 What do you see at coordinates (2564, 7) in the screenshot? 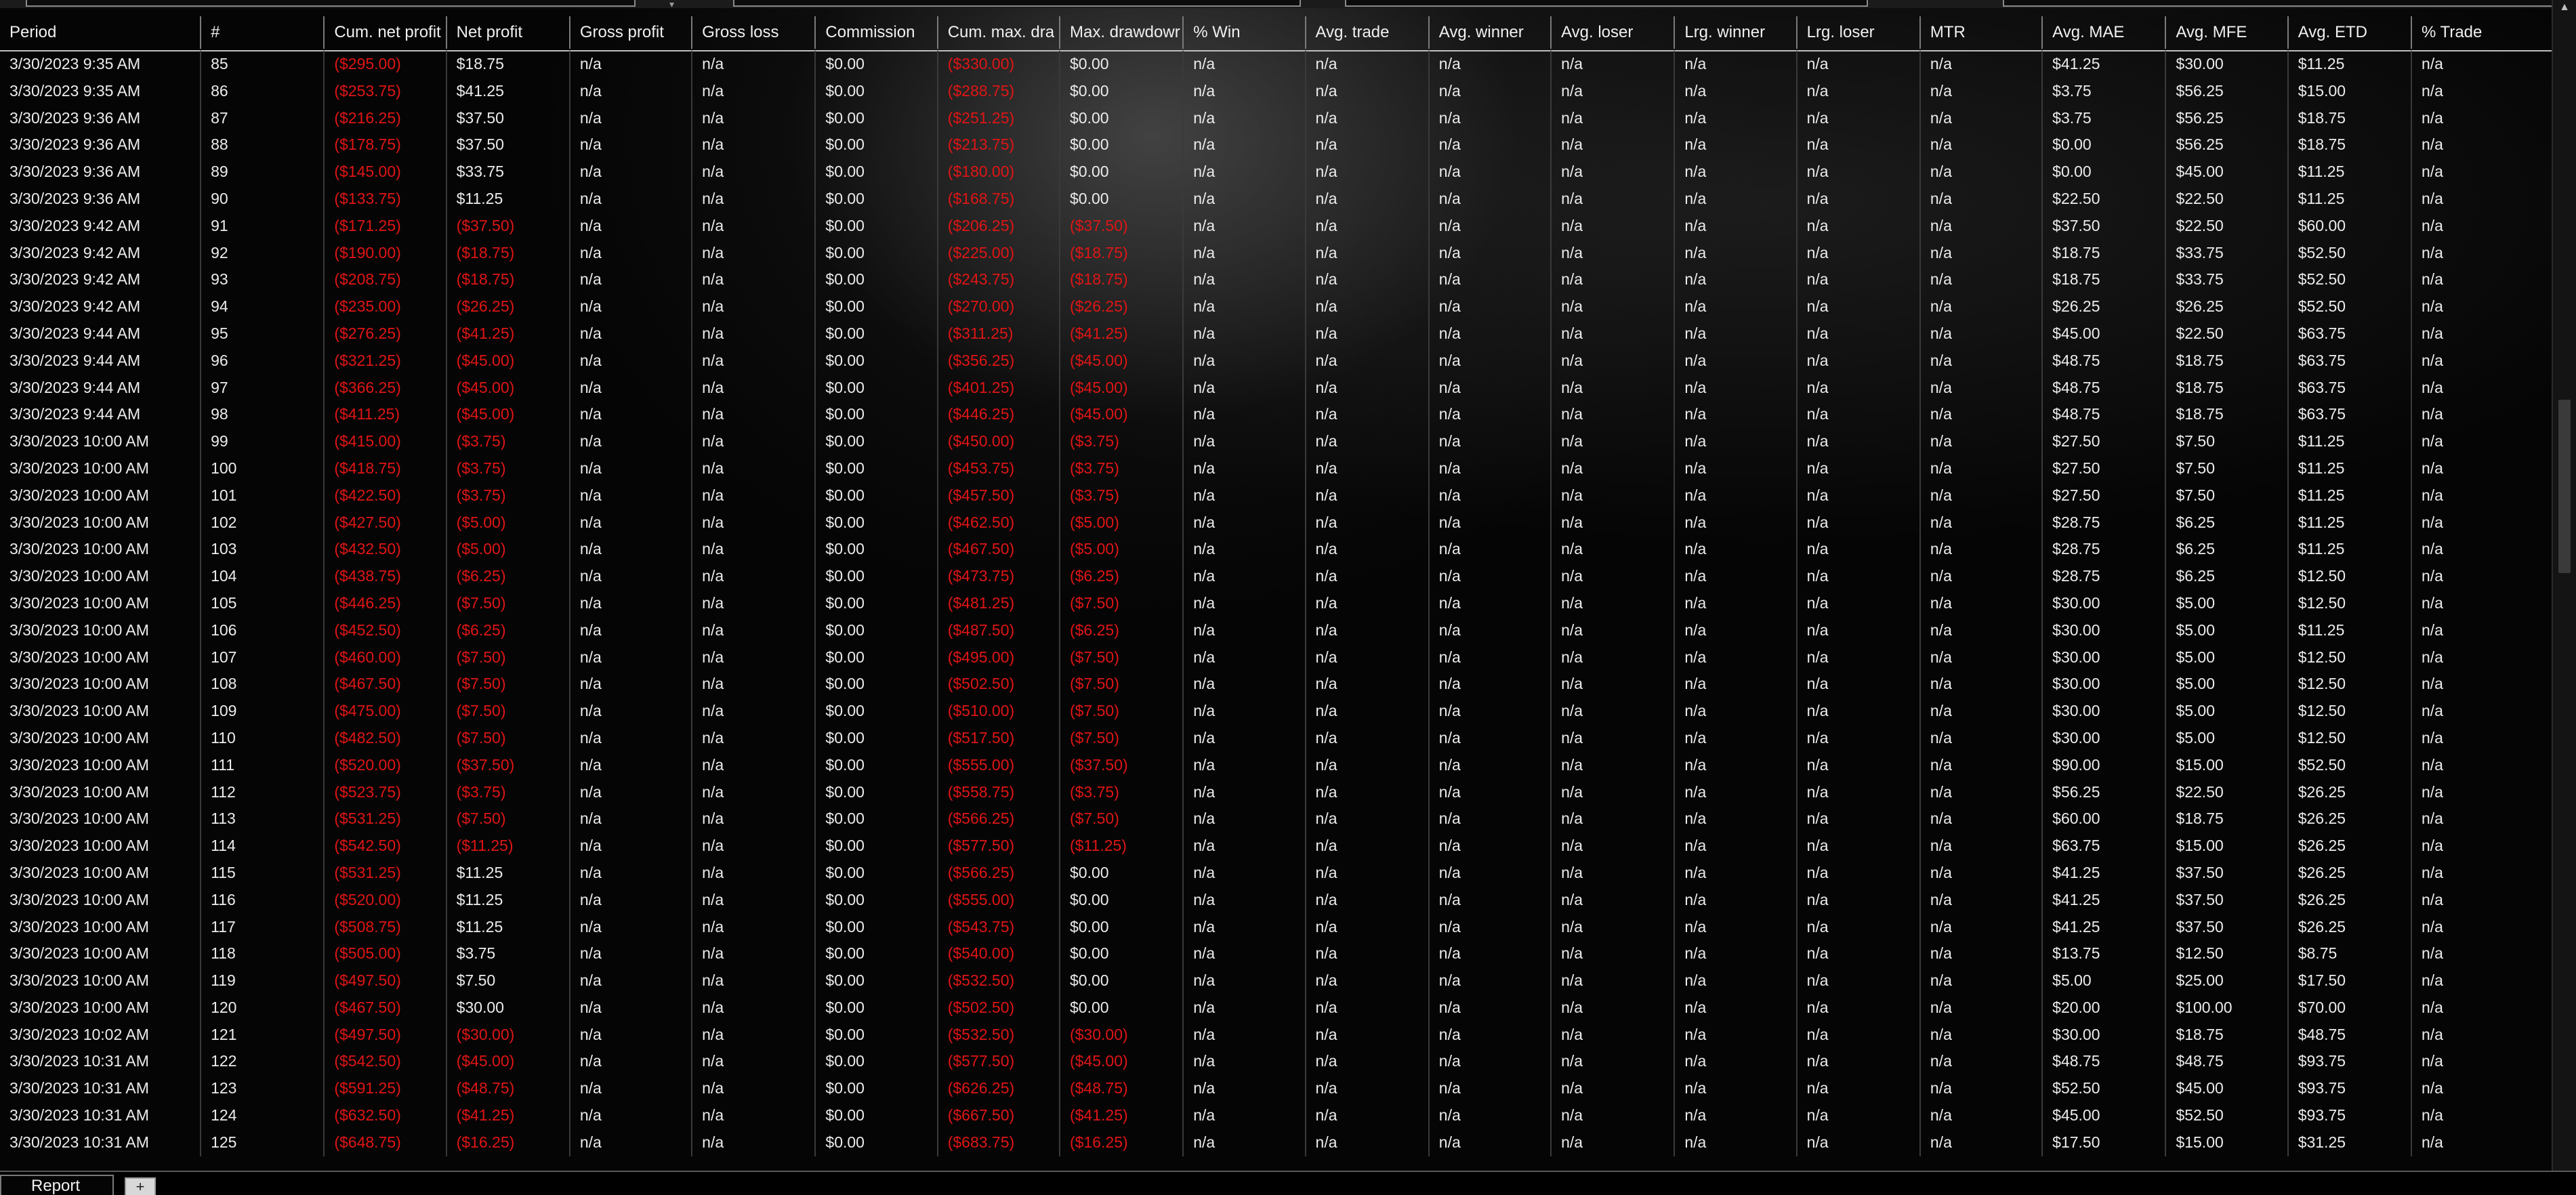
I see `scroll-up-icon: ▲` at bounding box center [2564, 7].